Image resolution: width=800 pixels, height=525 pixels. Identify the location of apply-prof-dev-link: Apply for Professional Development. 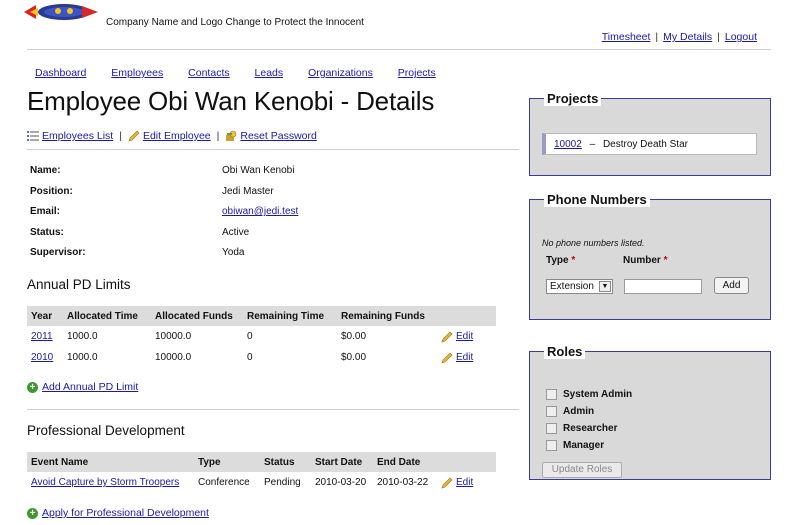
(125, 513).